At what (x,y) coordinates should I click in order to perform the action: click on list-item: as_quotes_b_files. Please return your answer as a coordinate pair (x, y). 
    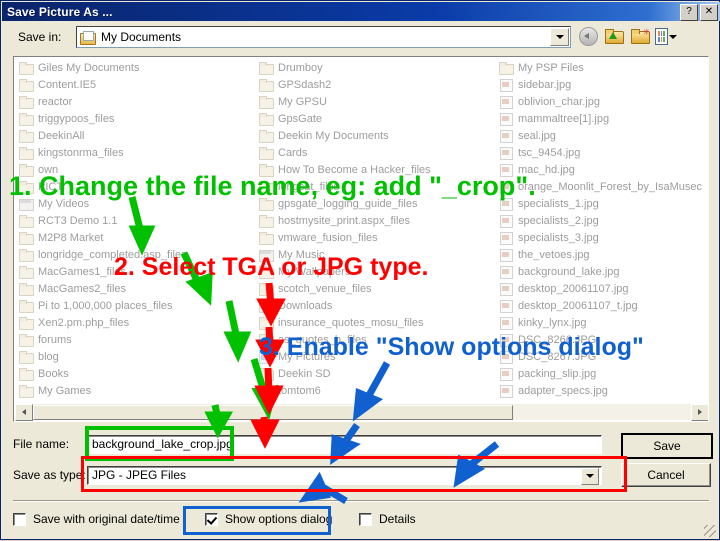
    Looking at the image, I should click on (374, 339).